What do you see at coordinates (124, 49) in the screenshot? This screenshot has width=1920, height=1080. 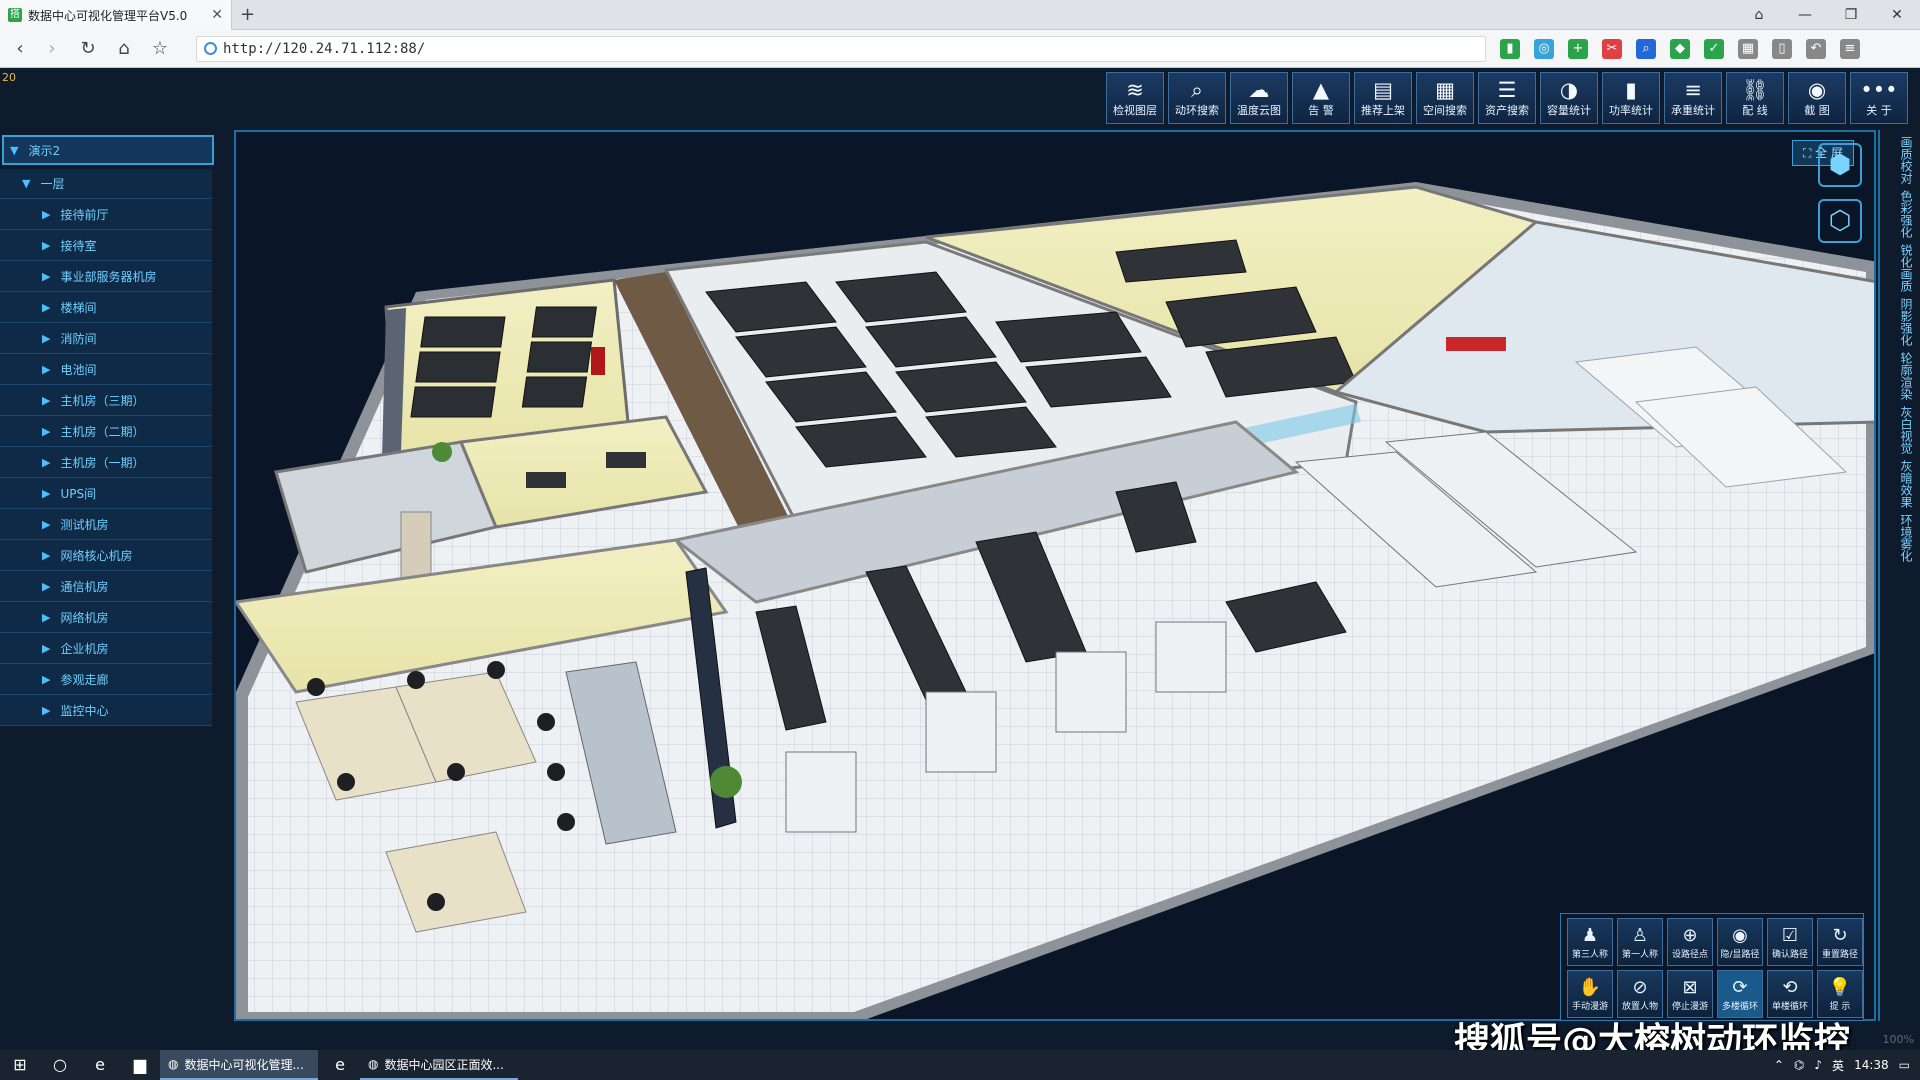 I see `home-icon: ⌂` at bounding box center [124, 49].